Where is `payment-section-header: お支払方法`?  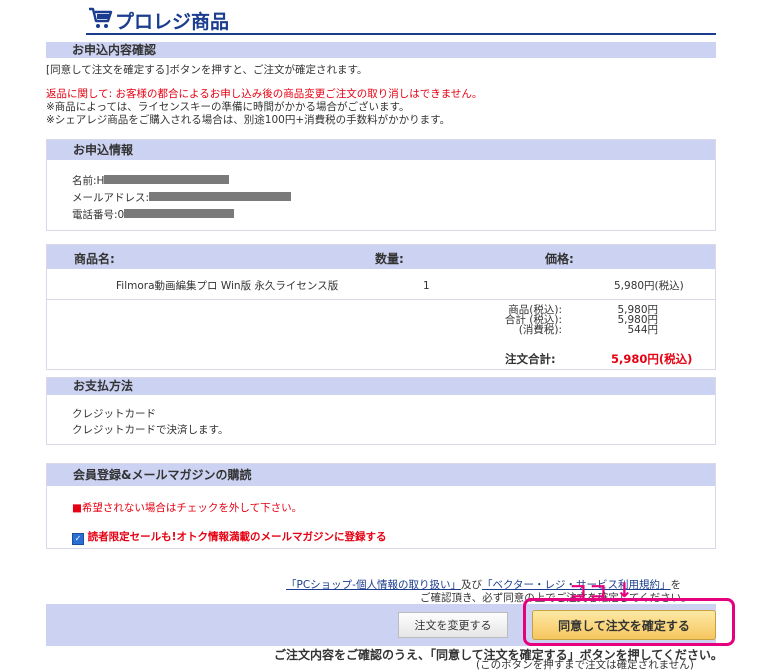 payment-section-header: お支払方法 is located at coordinates (381, 386).